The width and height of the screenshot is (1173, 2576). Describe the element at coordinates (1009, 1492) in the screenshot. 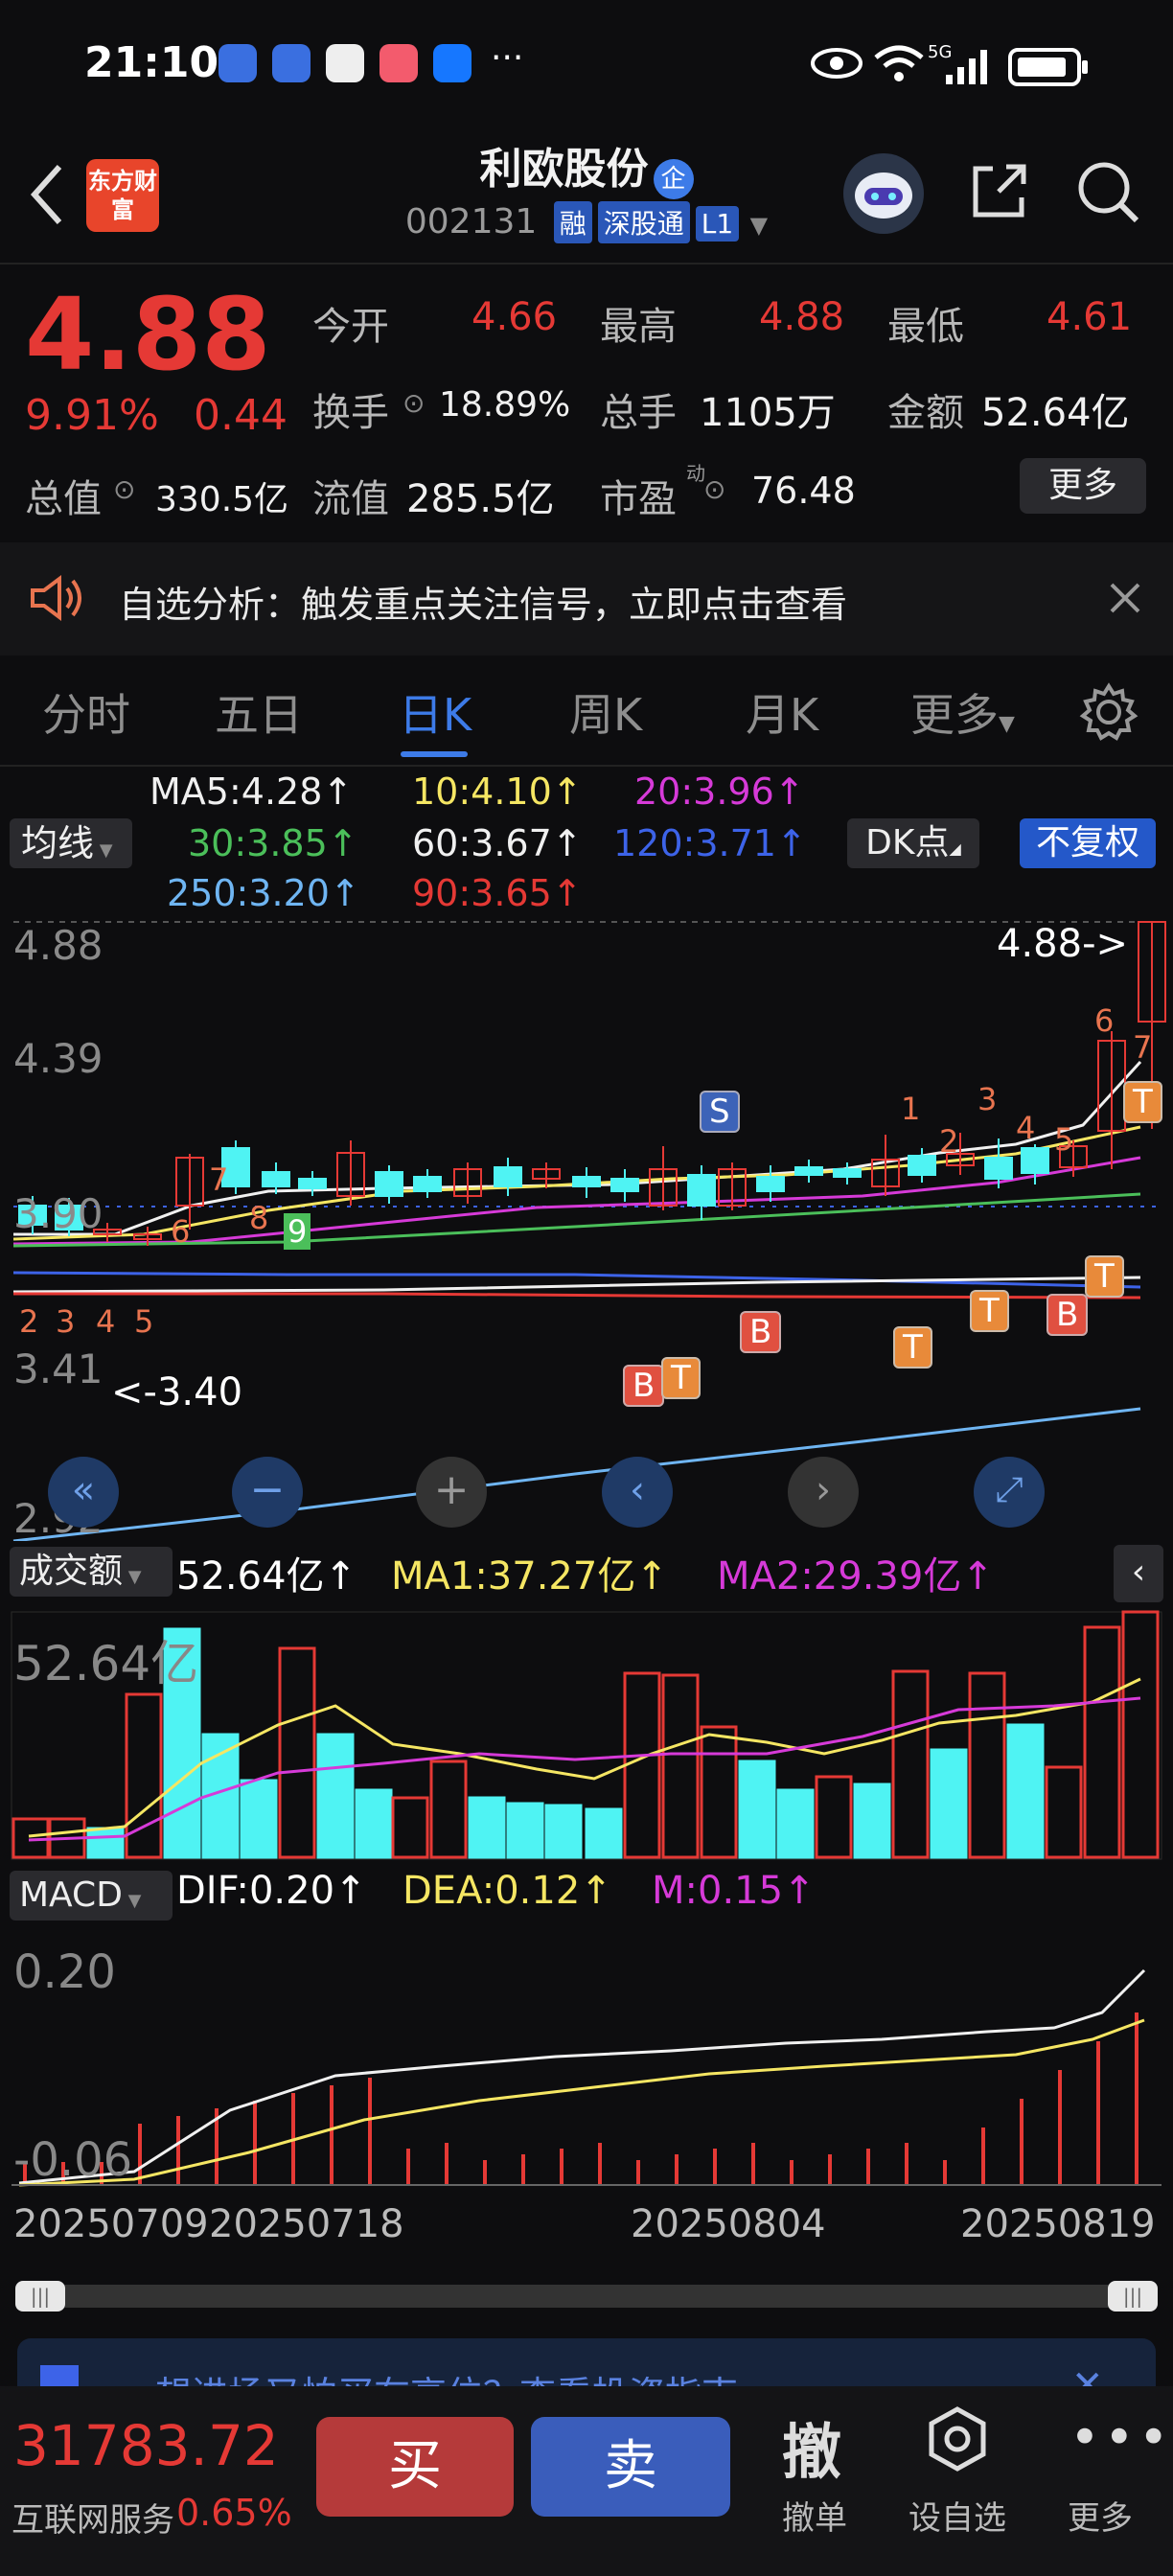

I see `fullscreen-icon: ⤢` at that location.